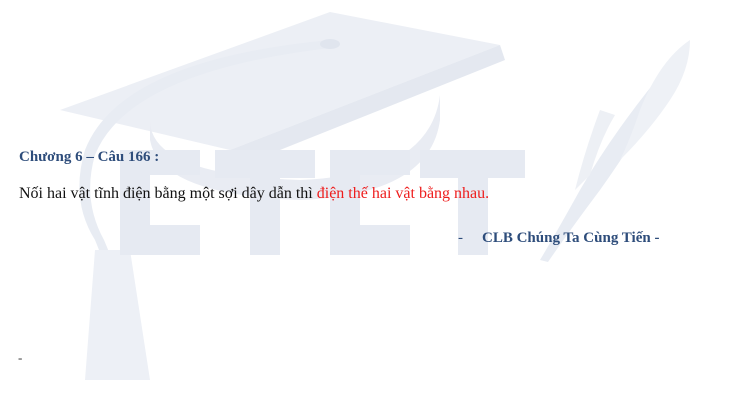 The width and height of the screenshot is (737, 411). I want to click on question-answer-highlight: điện thế hai vật bằng nhau., so click(403, 193).